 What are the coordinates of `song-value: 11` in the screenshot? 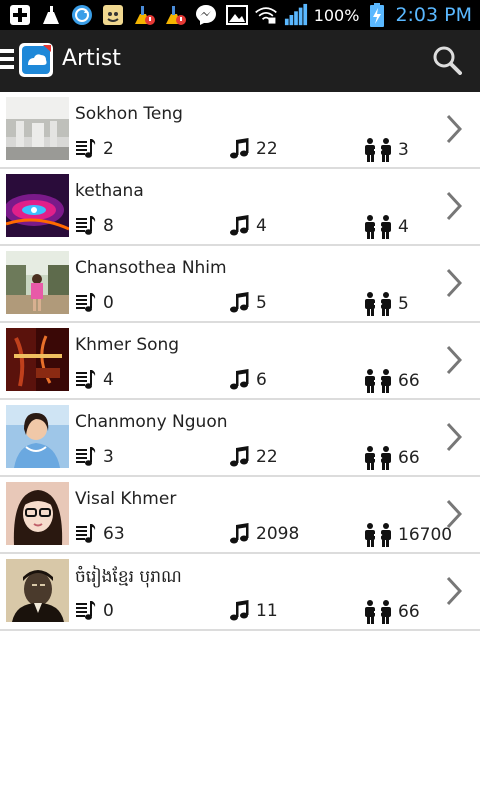 It's located at (267, 611).